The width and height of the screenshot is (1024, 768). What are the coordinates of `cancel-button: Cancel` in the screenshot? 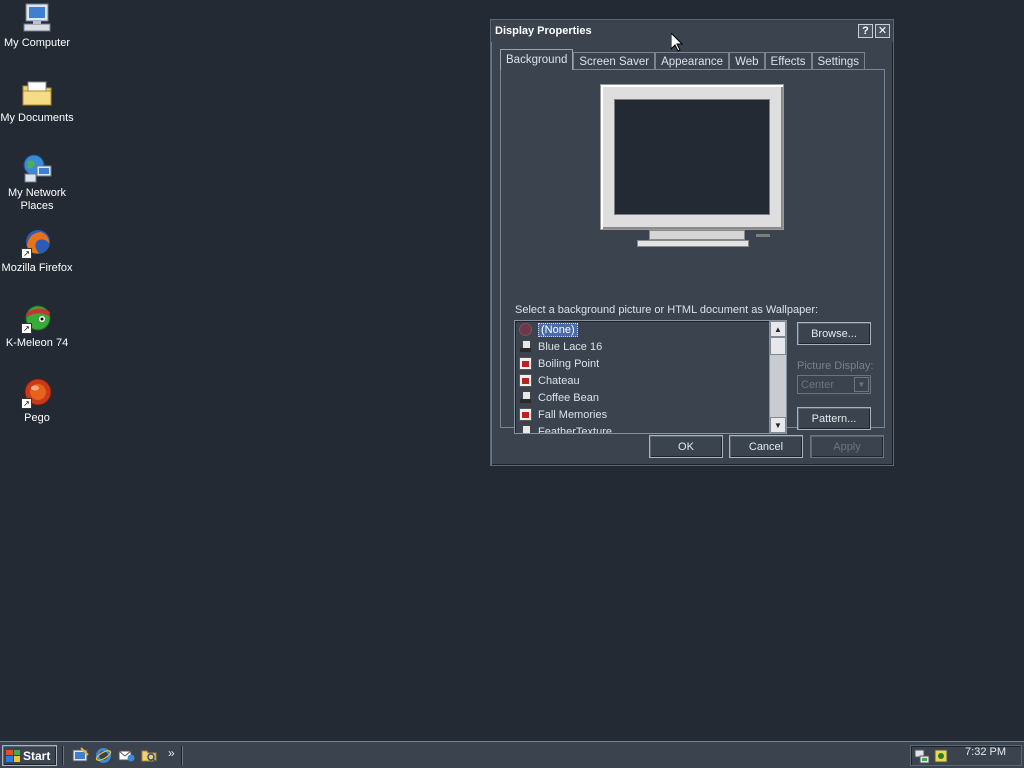 It's located at (766, 446).